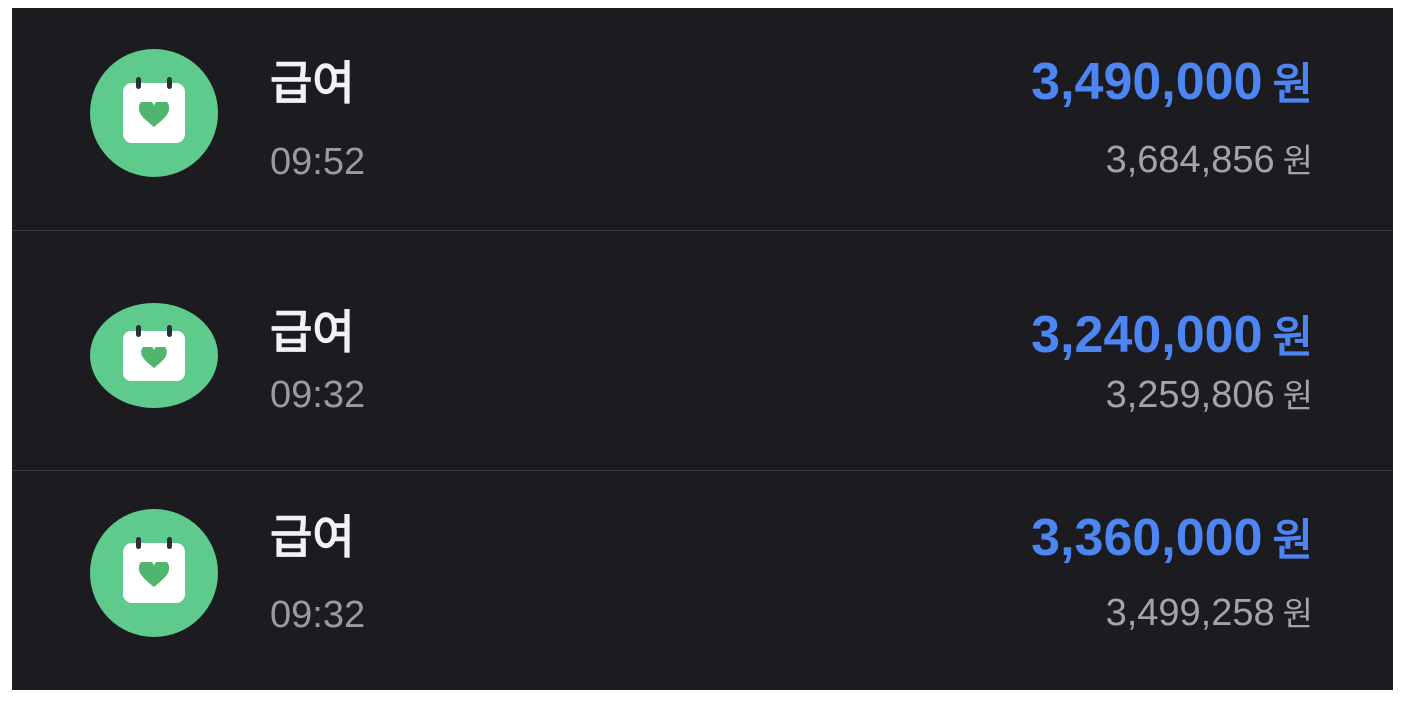  I want to click on transaction-time: 09:52, so click(318, 162).